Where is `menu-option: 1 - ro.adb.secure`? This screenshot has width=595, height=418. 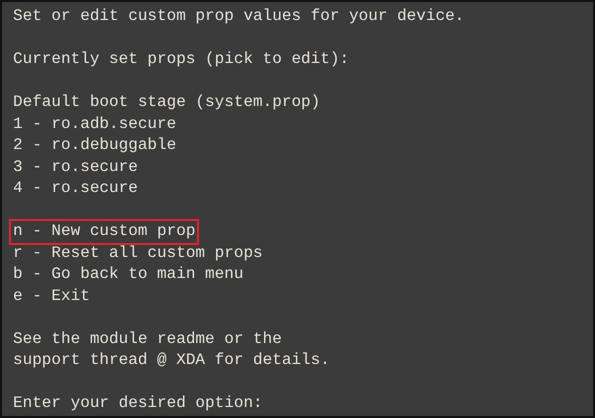 menu-option: 1 - ro.adb.secure is located at coordinates (94, 124).